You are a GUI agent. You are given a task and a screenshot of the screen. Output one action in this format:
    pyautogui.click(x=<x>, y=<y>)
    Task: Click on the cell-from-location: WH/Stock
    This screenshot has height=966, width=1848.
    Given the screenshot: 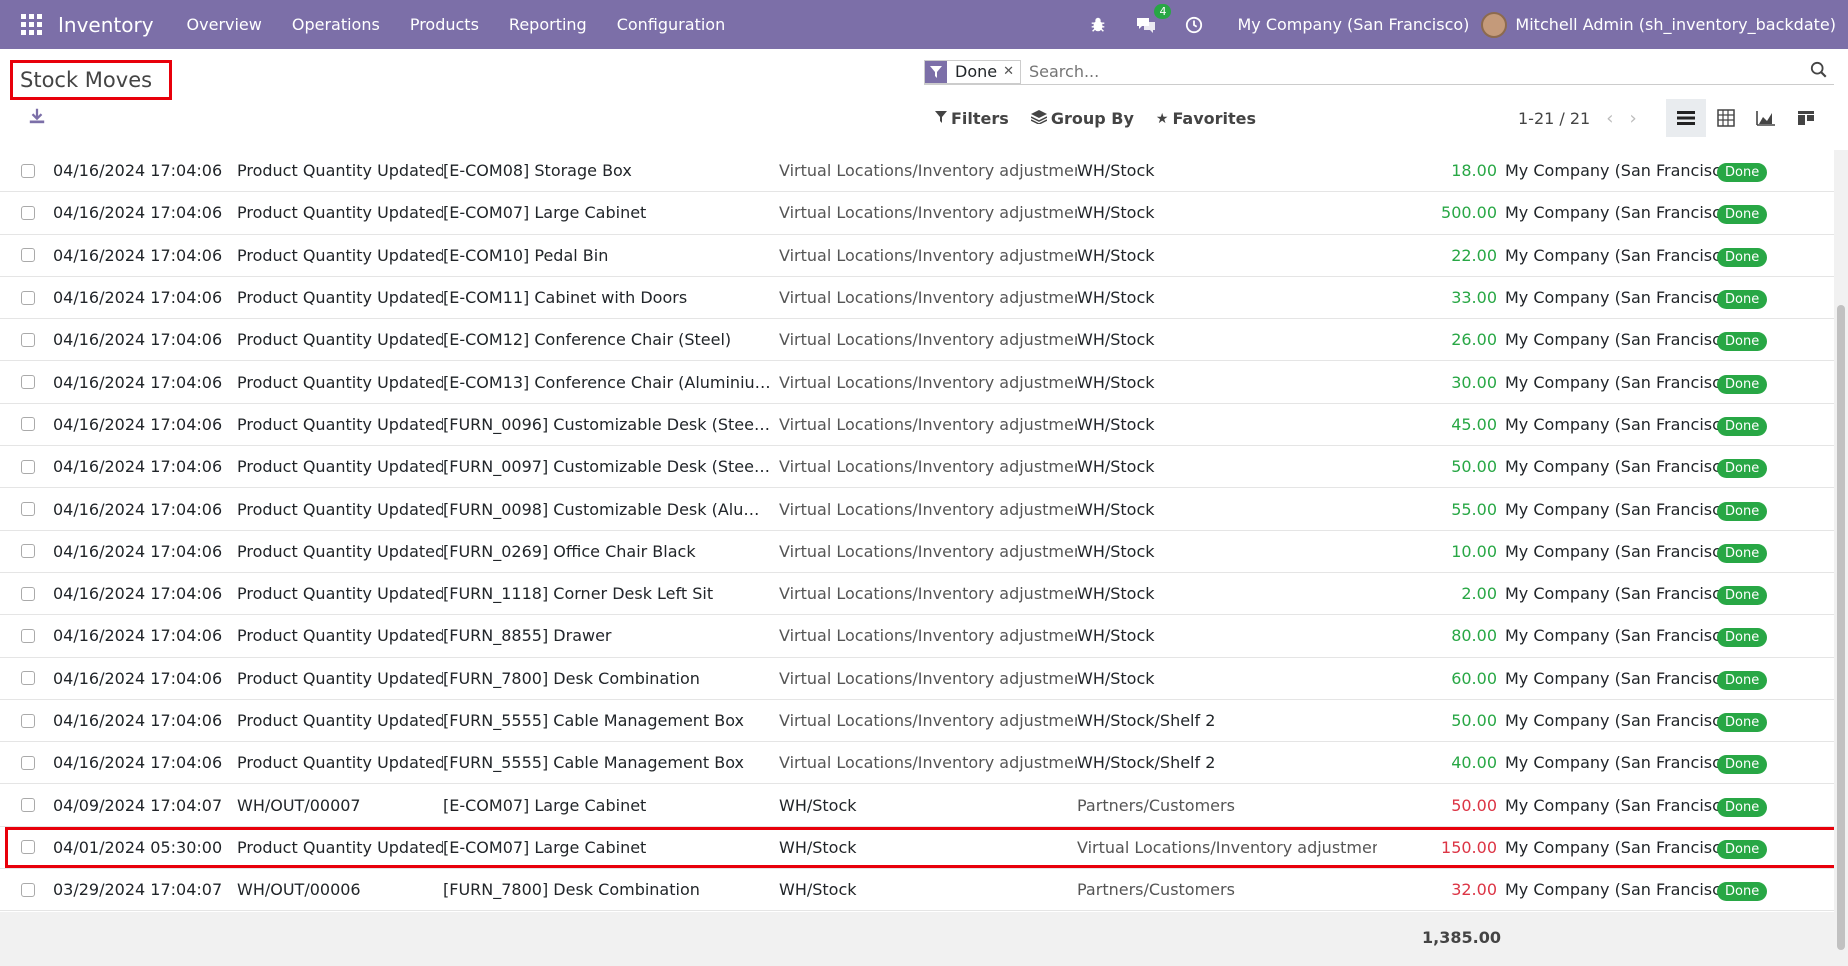 What is the action you would take?
    pyautogui.click(x=818, y=847)
    